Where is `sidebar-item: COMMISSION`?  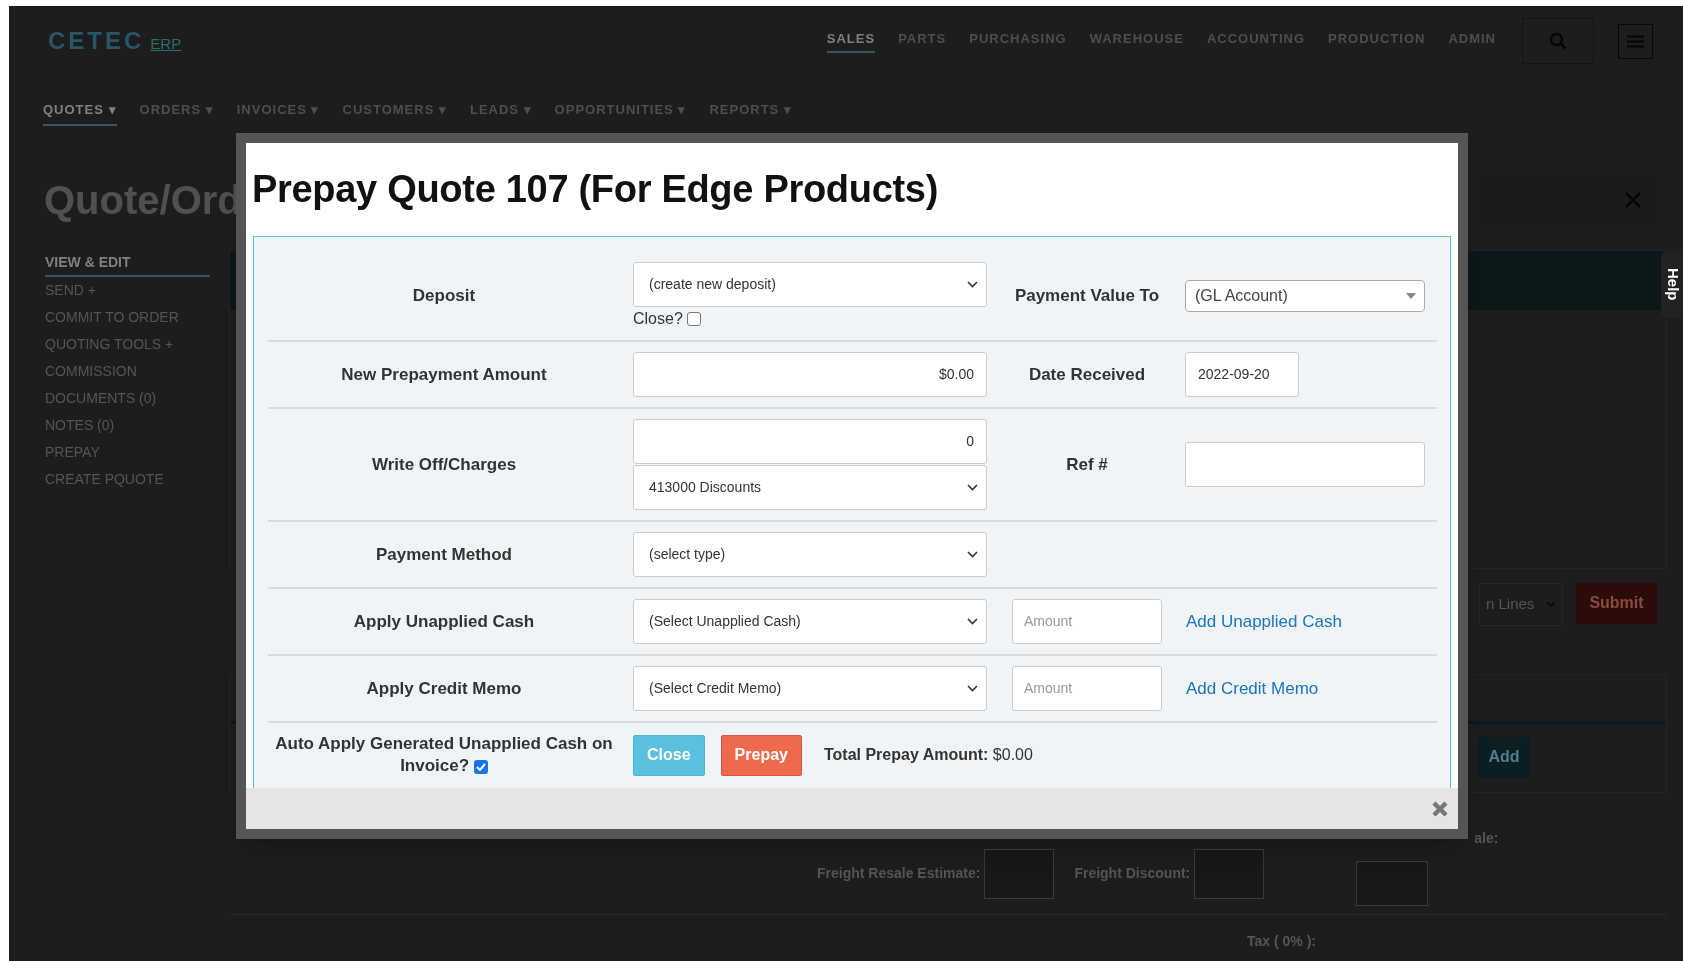
sidebar-item: COMMISSION is located at coordinates (127, 371).